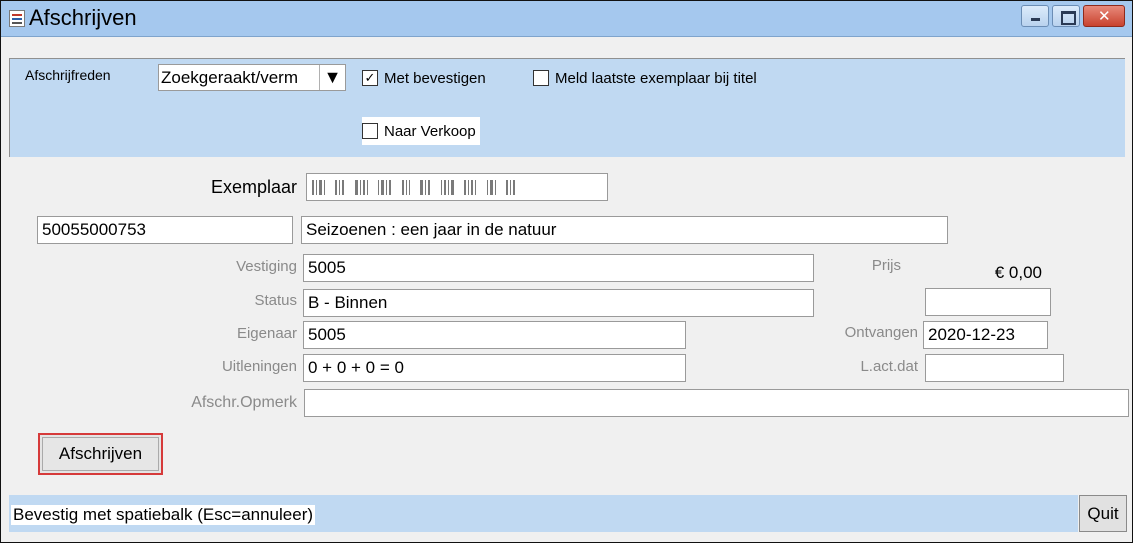 This screenshot has height=543, width=1133. Describe the element at coordinates (163, 515) in the screenshot. I see `status-message: Bevestig met spatiebalk (Esc=annuleer)` at that location.